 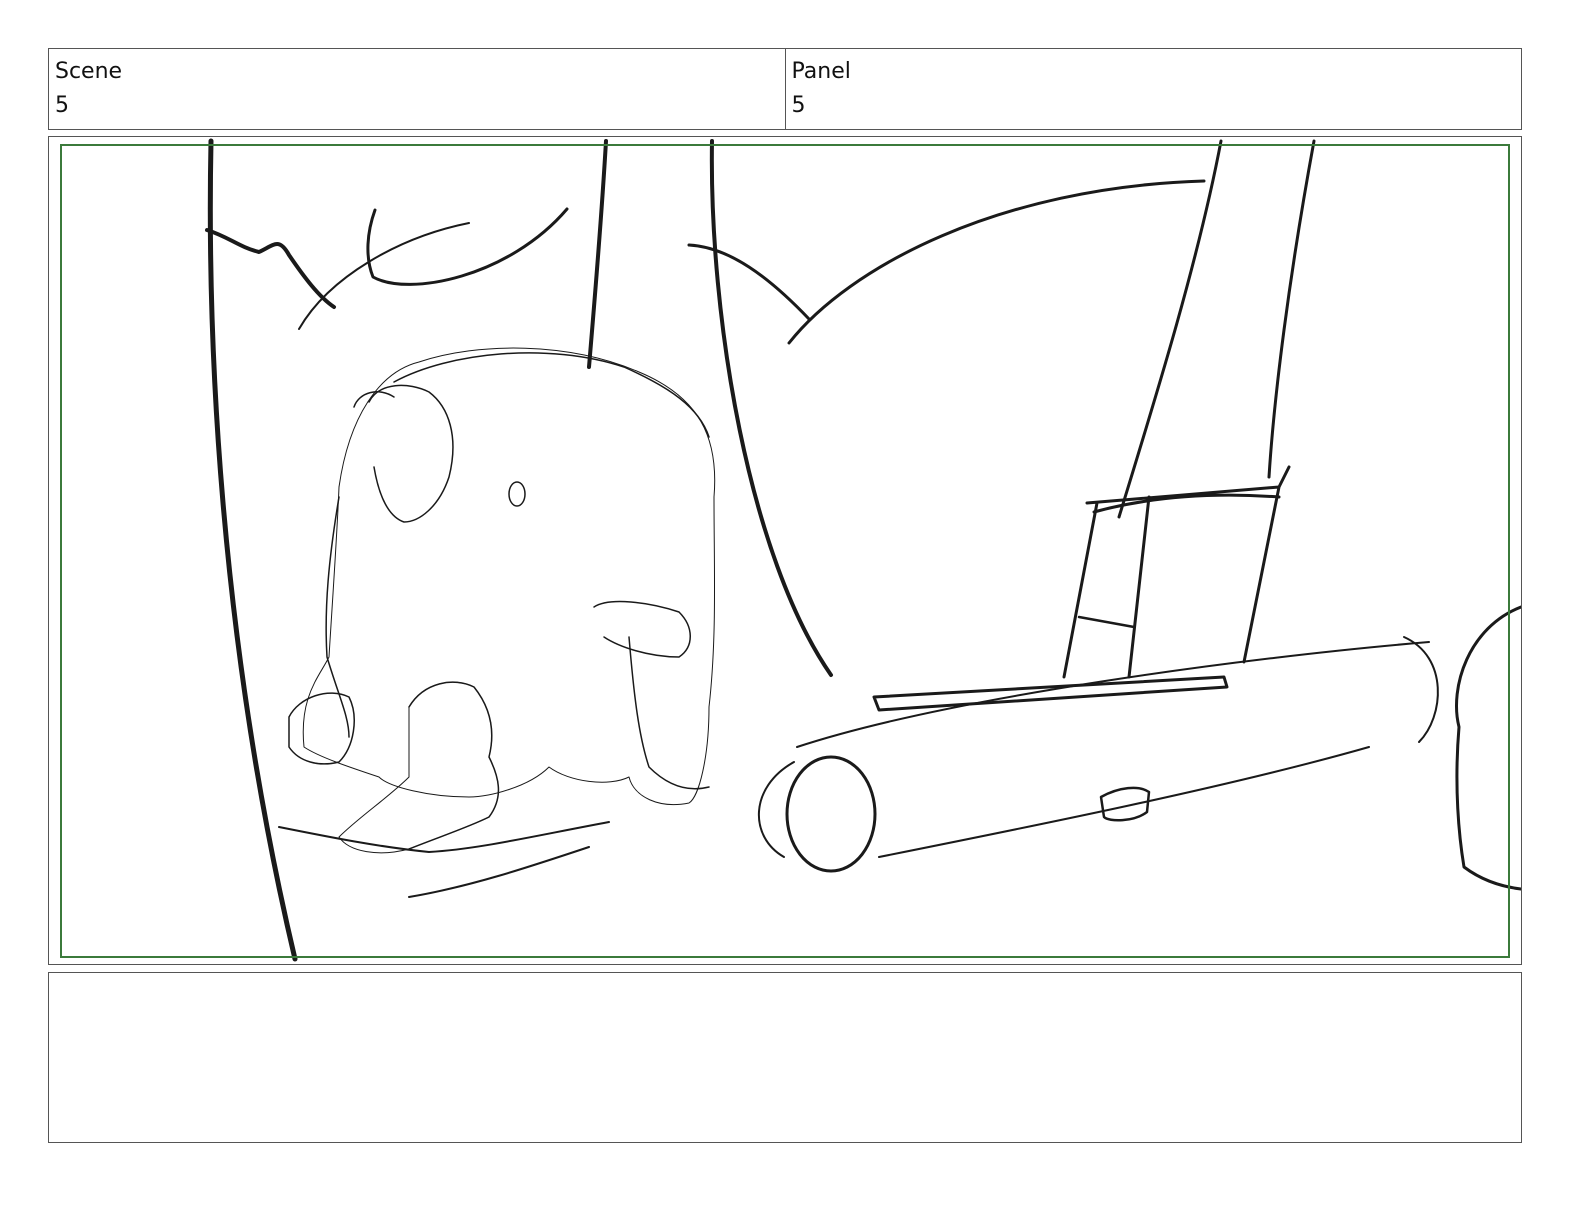 I want to click on scene-label: Scene, so click(x=89, y=71).